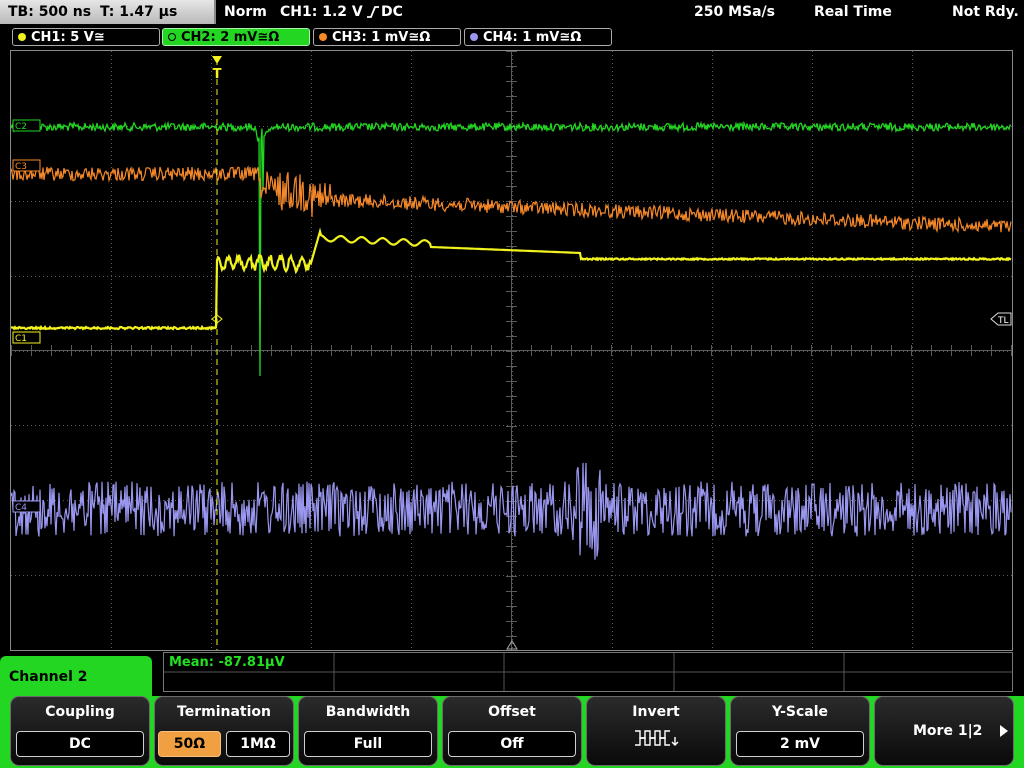  What do you see at coordinates (224, 712) in the screenshot?
I see `termination-title: Termination` at bounding box center [224, 712].